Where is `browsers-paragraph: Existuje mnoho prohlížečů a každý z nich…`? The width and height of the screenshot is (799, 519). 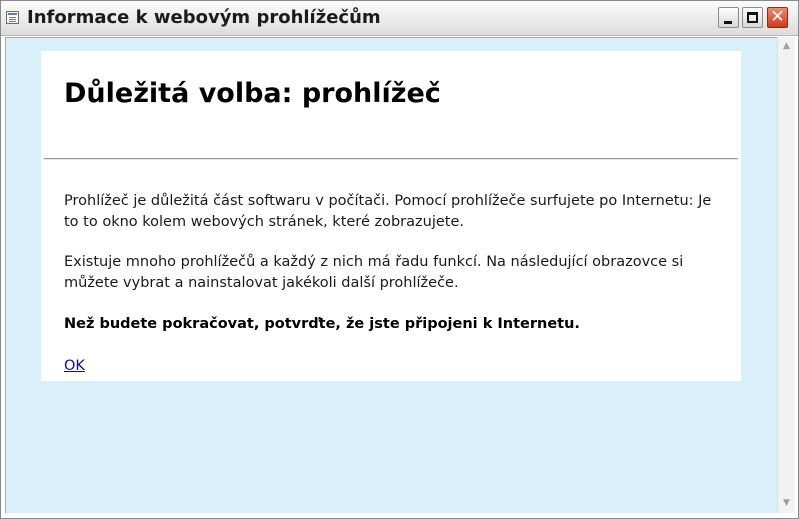
browsers-paragraph: Existuje mnoho prohlížečů a každý z nich… is located at coordinates (374, 272).